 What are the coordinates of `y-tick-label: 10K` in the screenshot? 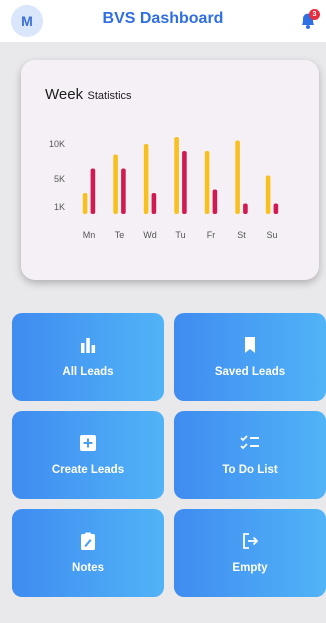 It's located at (57, 144).